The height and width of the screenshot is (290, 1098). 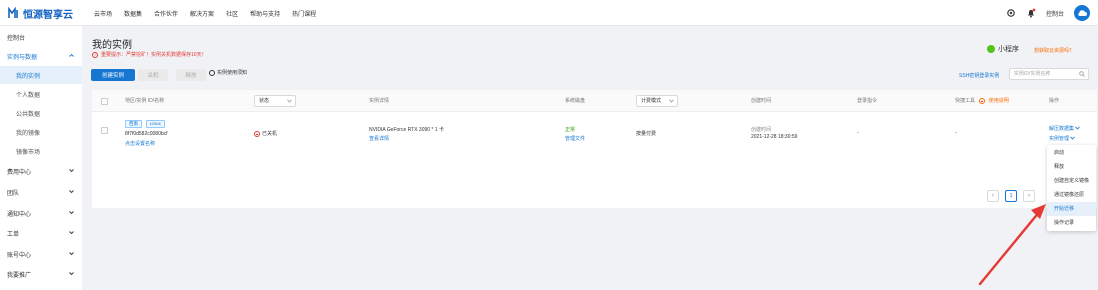 What do you see at coordinates (191, 75) in the screenshot?
I see `release-button: 释放` at bounding box center [191, 75].